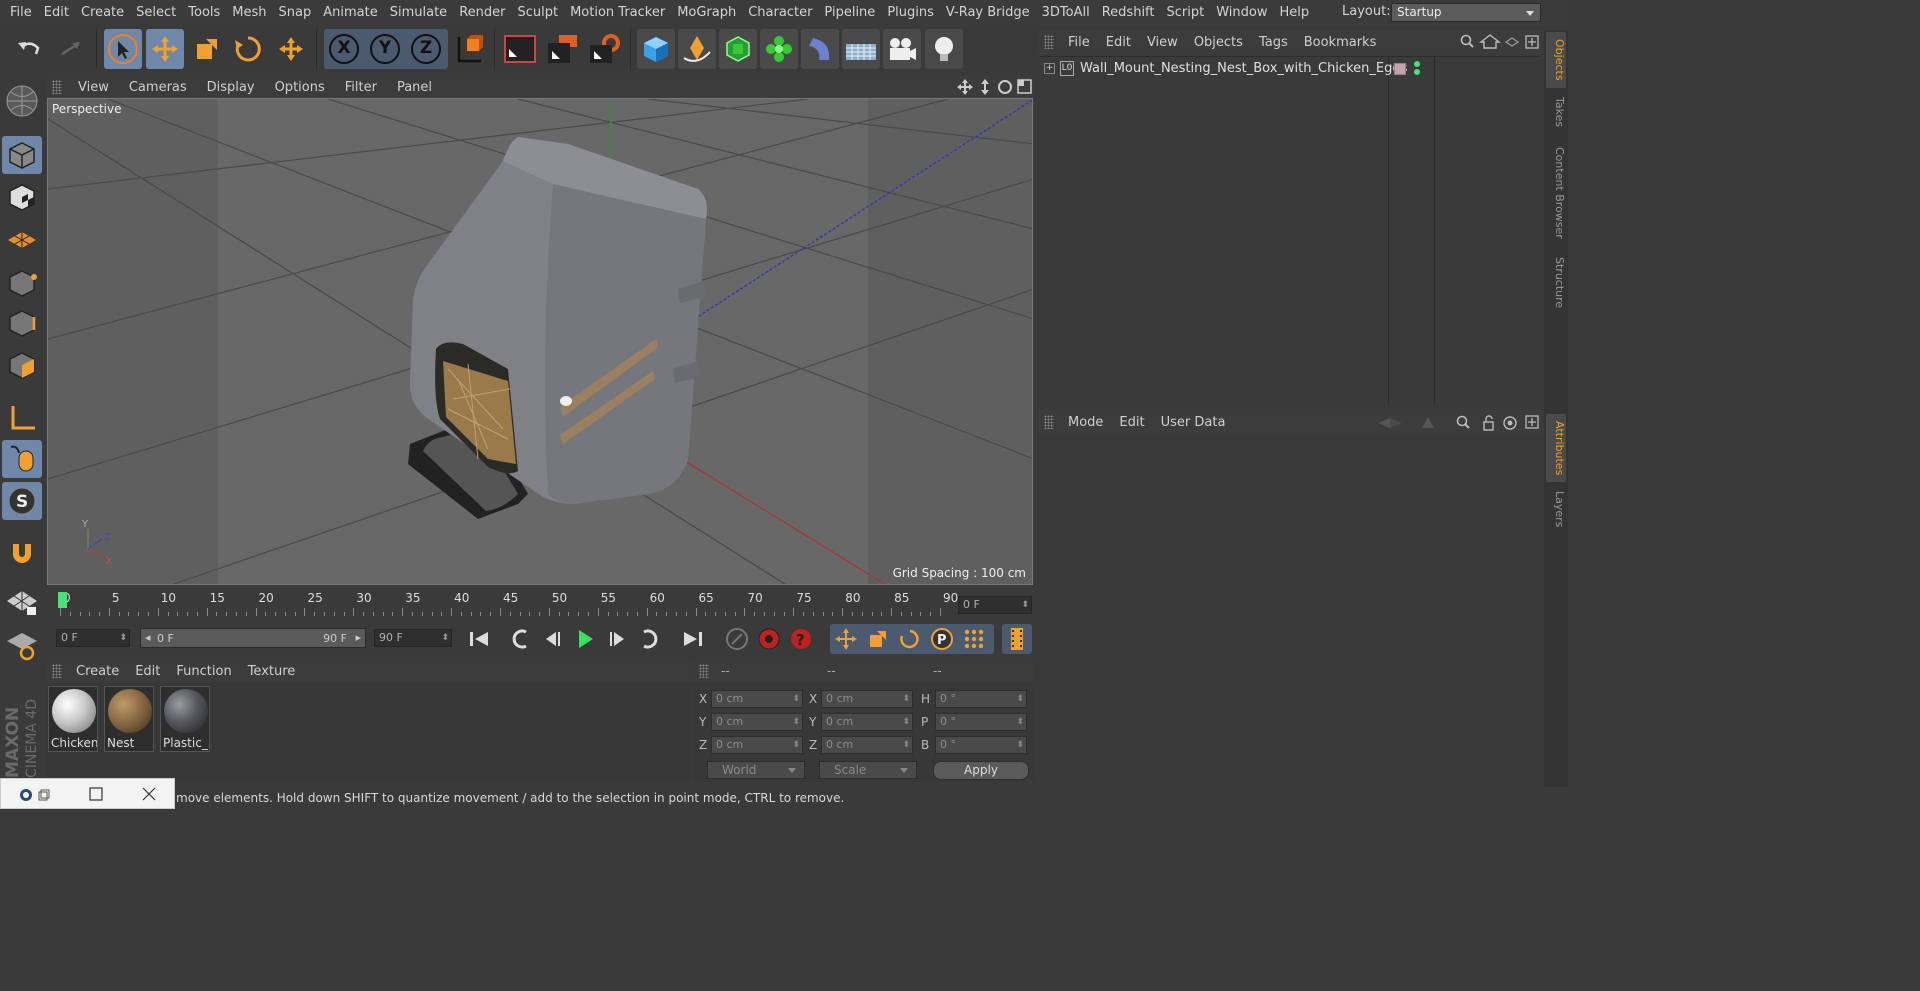 The image size is (1920, 991). Describe the element at coordinates (988, 13) in the screenshot. I see `menu-vray-bridge: V-Ray Bridge` at that location.